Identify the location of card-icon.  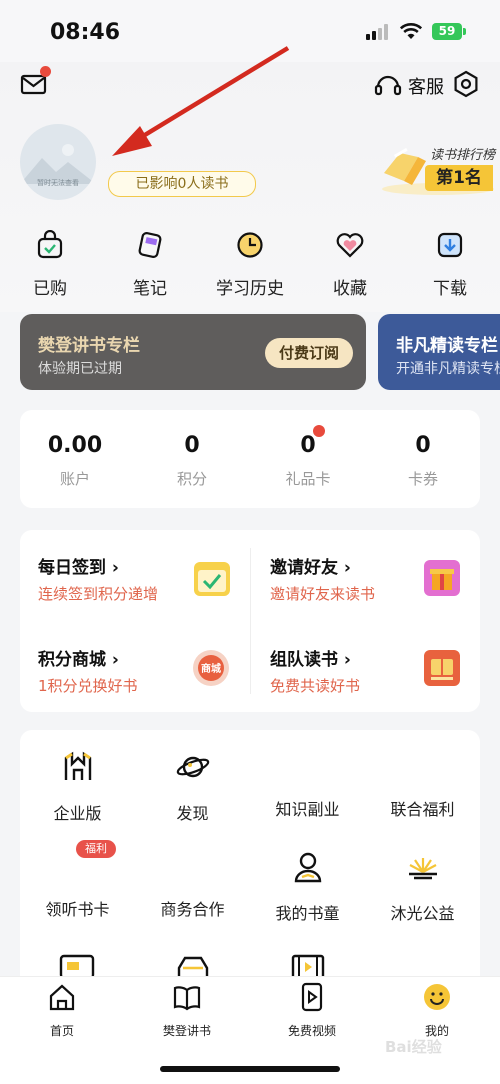
(77, 966).